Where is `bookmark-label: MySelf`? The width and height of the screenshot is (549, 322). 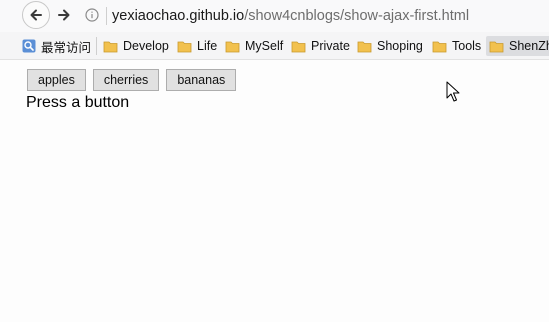 bookmark-label: MySelf is located at coordinates (264, 46).